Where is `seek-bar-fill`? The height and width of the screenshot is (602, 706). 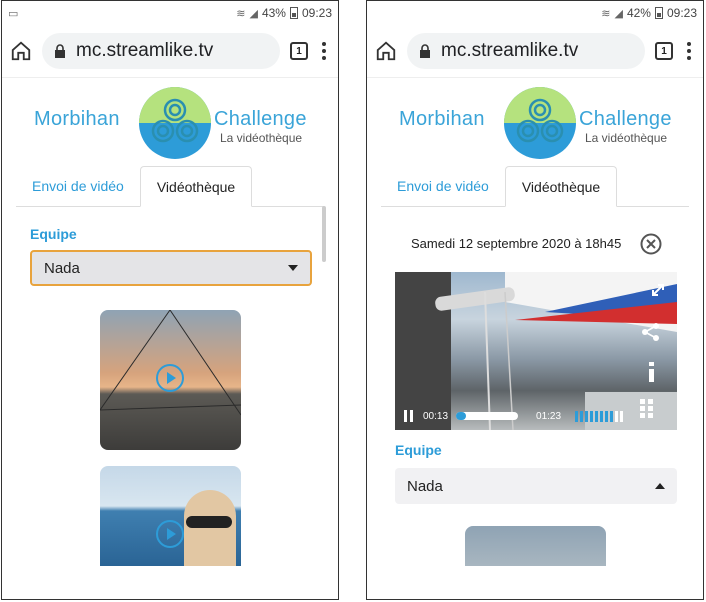 seek-bar-fill is located at coordinates (461, 416).